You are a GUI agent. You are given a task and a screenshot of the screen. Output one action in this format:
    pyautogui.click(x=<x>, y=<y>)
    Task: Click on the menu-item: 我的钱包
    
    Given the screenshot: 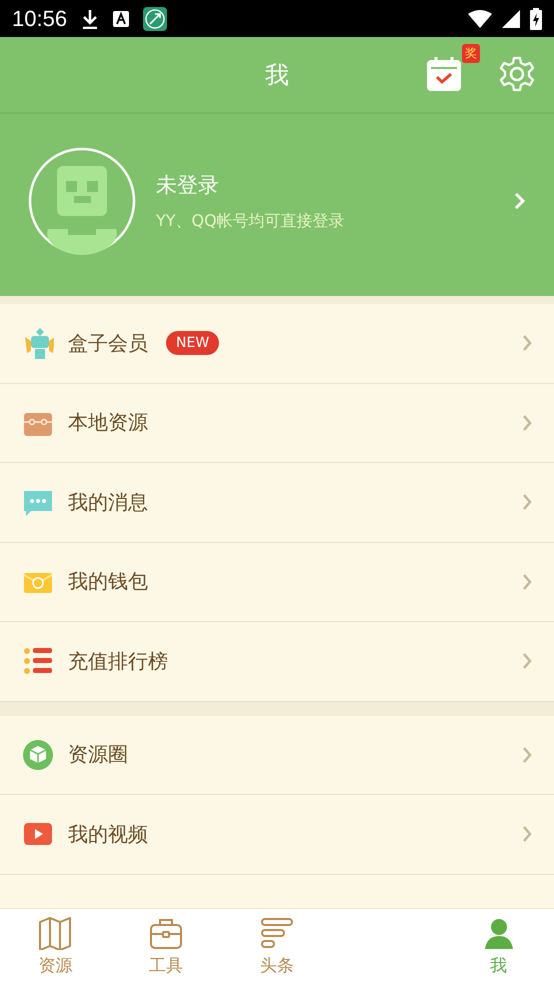 What is the action you would take?
    pyautogui.click(x=277, y=582)
    